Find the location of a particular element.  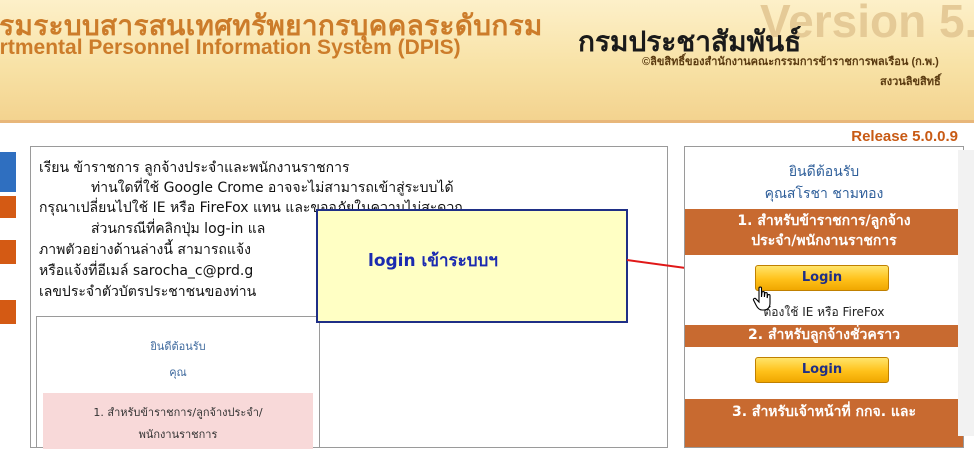

notice-line: หรือแจ้งที่อีเมล์ sarocha_c@prd.g is located at coordinates (146, 271).